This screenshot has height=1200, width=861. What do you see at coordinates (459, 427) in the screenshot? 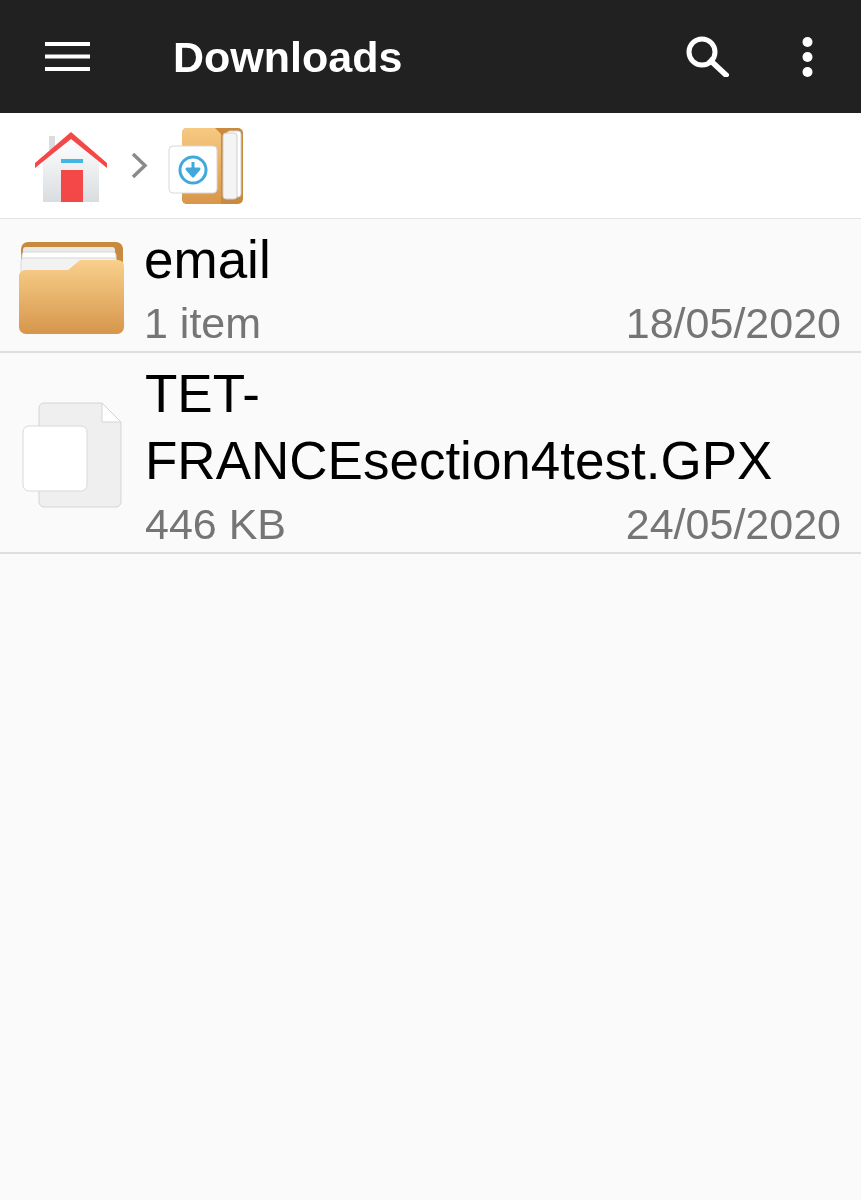
I see `file-name: TET-FRANCEsection4test.GPX` at bounding box center [459, 427].